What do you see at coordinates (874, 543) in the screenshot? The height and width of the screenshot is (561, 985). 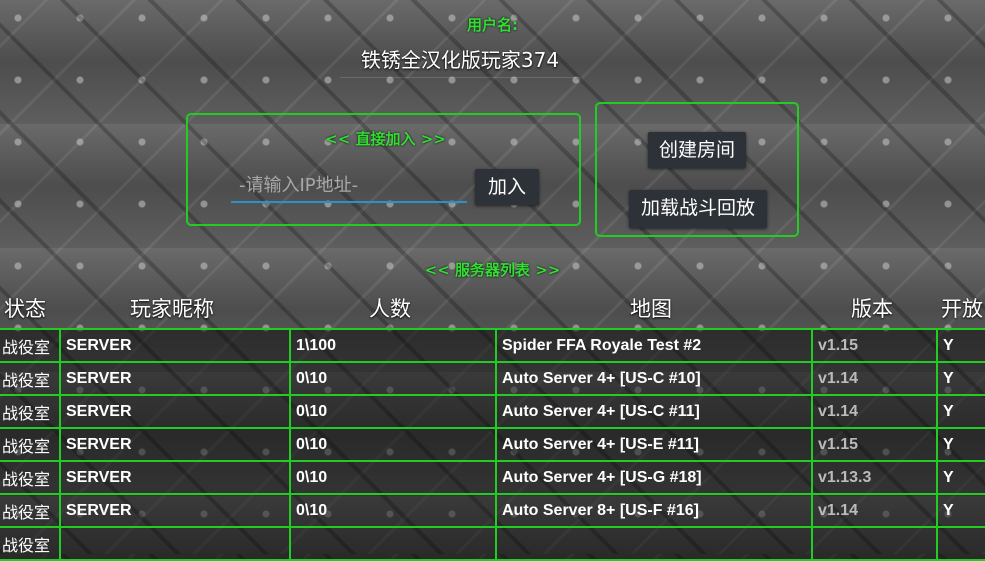 I see `row-version` at bounding box center [874, 543].